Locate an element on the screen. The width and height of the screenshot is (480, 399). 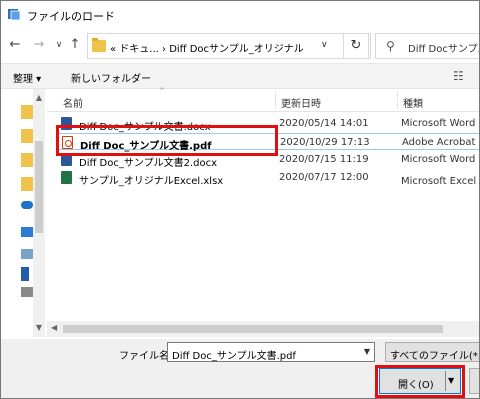
nav-scrollbar: ▲ ▼ is located at coordinates (39, 213).